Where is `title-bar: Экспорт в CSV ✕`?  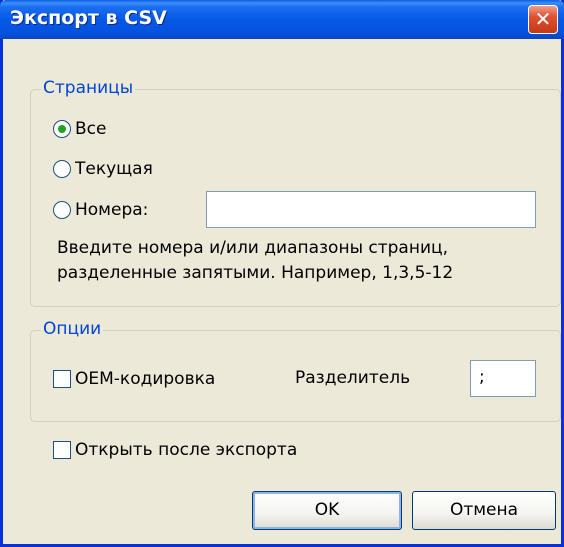
title-bar: Экспорт в CSV ✕ is located at coordinates (282, 19).